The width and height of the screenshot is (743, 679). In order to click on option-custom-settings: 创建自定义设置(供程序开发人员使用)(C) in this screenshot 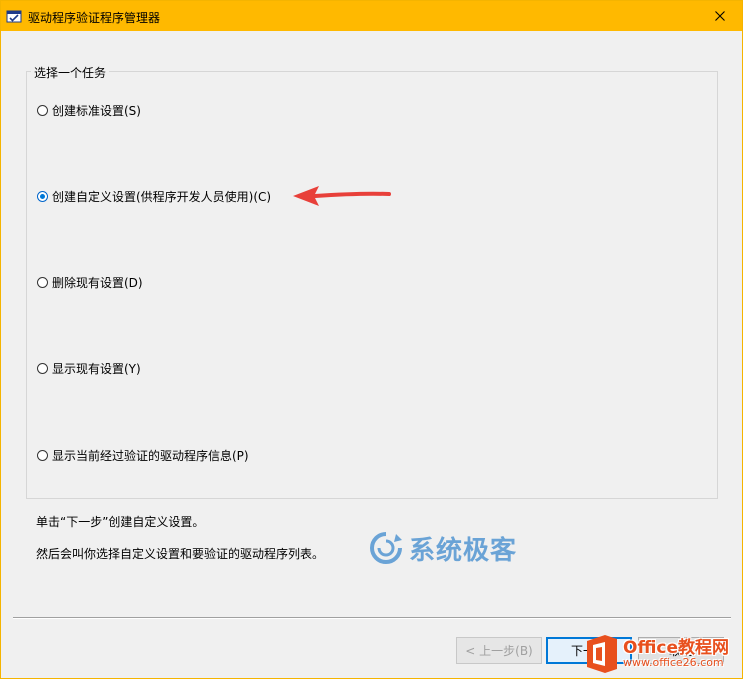, I will do `click(154, 196)`.